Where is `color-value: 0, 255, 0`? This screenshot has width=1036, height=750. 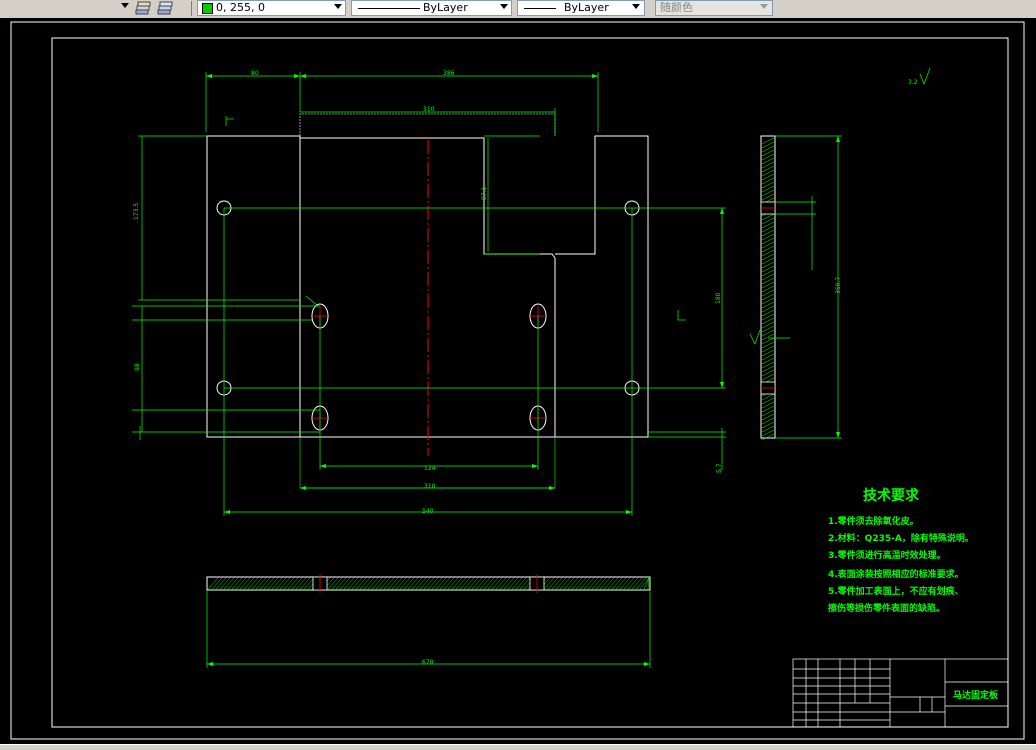
color-value: 0, 255, 0 is located at coordinates (240, 7).